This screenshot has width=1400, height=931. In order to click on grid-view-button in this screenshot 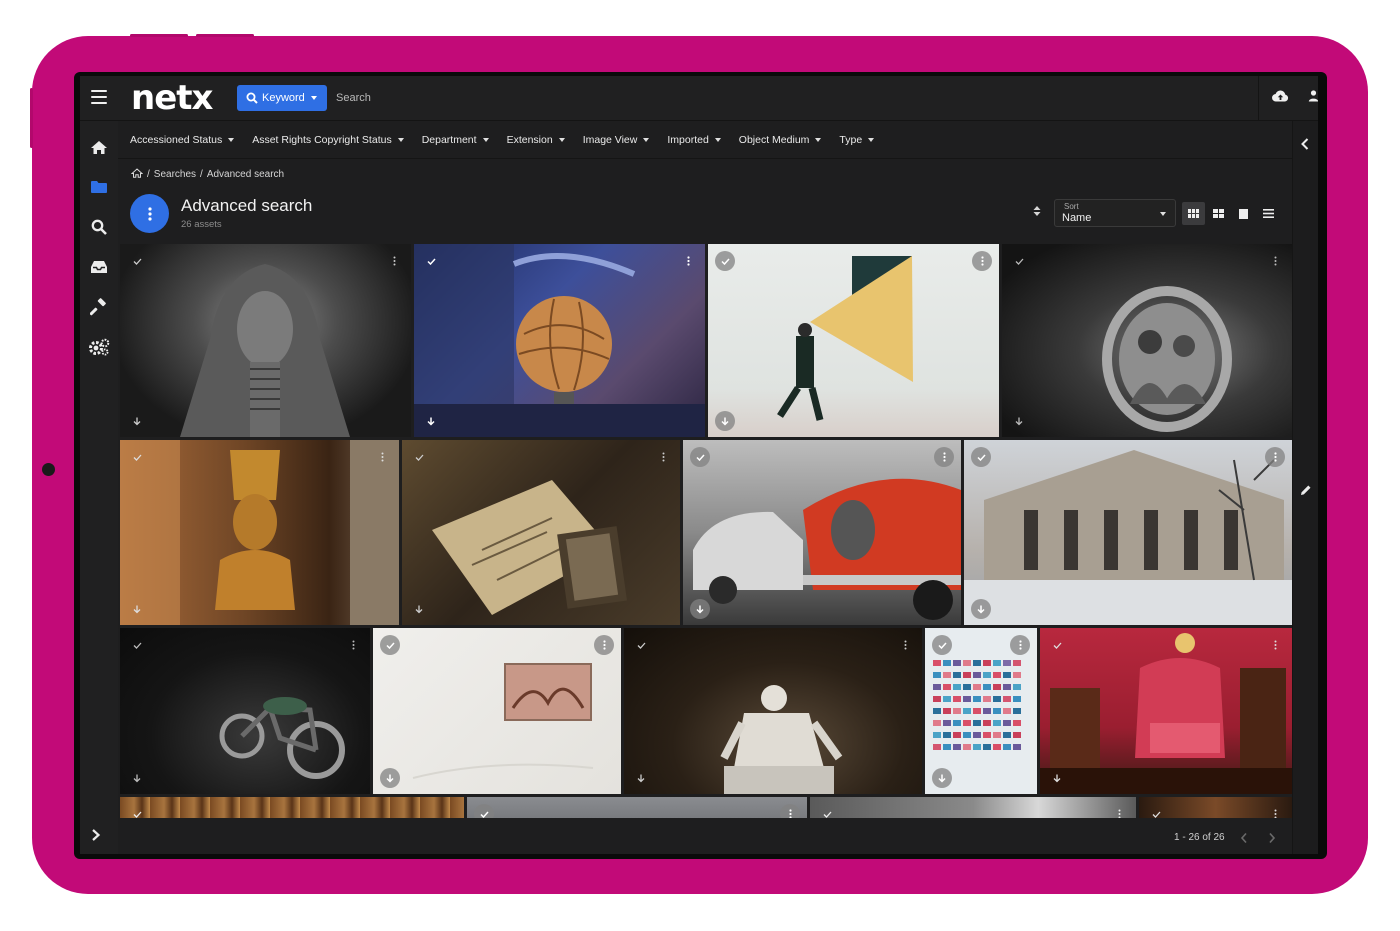, I will do `click(1193, 213)`.